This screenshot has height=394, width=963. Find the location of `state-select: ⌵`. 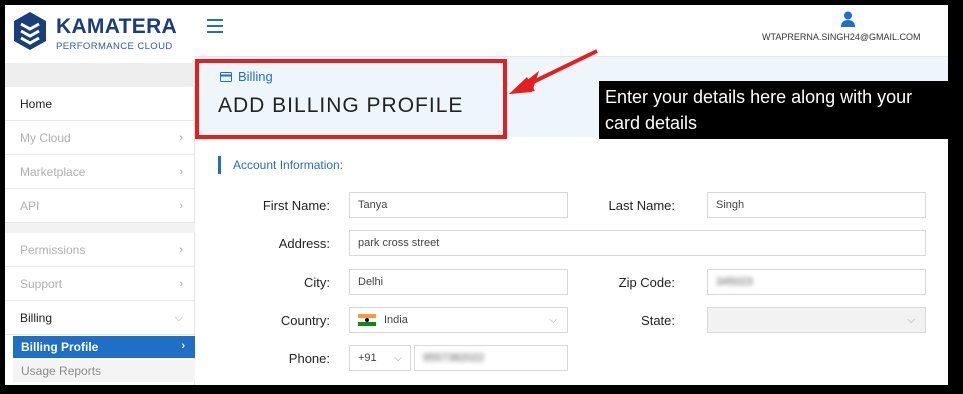

state-select: ⌵ is located at coordinates (816, 320).